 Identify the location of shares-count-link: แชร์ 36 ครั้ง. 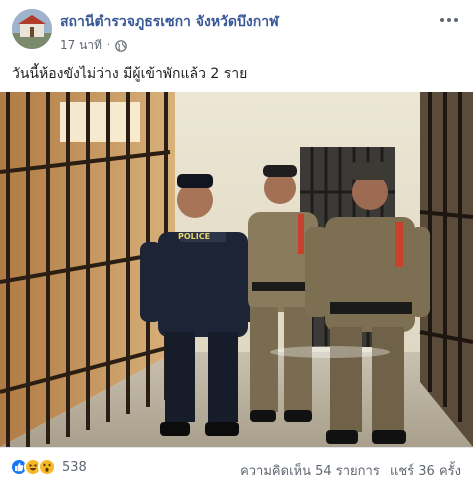
(425, 471).